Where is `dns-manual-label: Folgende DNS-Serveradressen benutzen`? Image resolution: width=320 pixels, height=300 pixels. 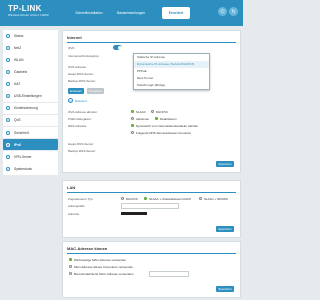 dns-manual-label: Folgende DNS-Serveradressen benutzen is located at coordinates (164, 133).